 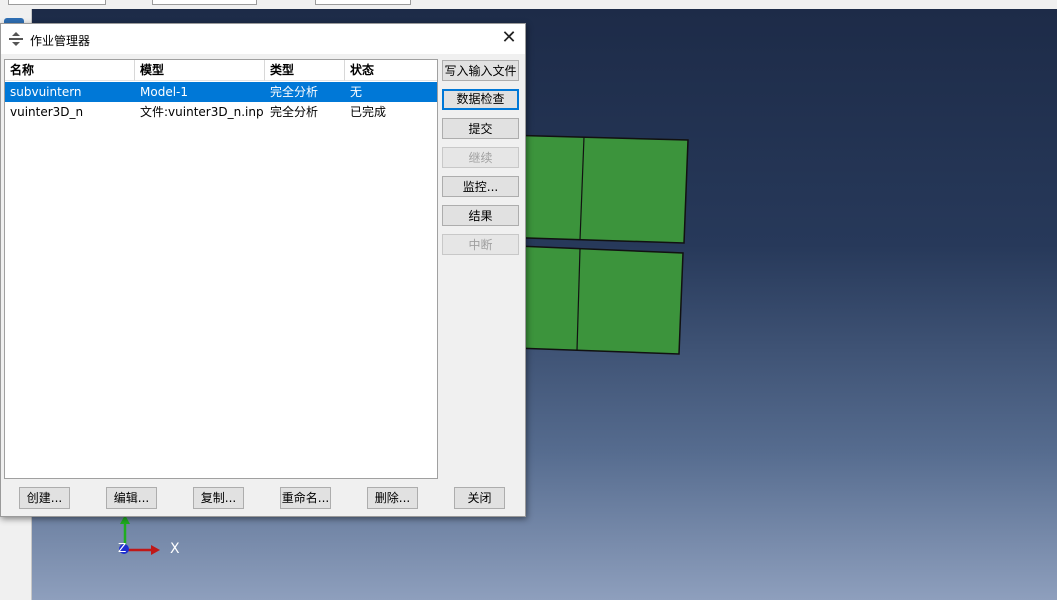 I want to click on cell-name: vuinter3D_n, so click(x=47, y=112).